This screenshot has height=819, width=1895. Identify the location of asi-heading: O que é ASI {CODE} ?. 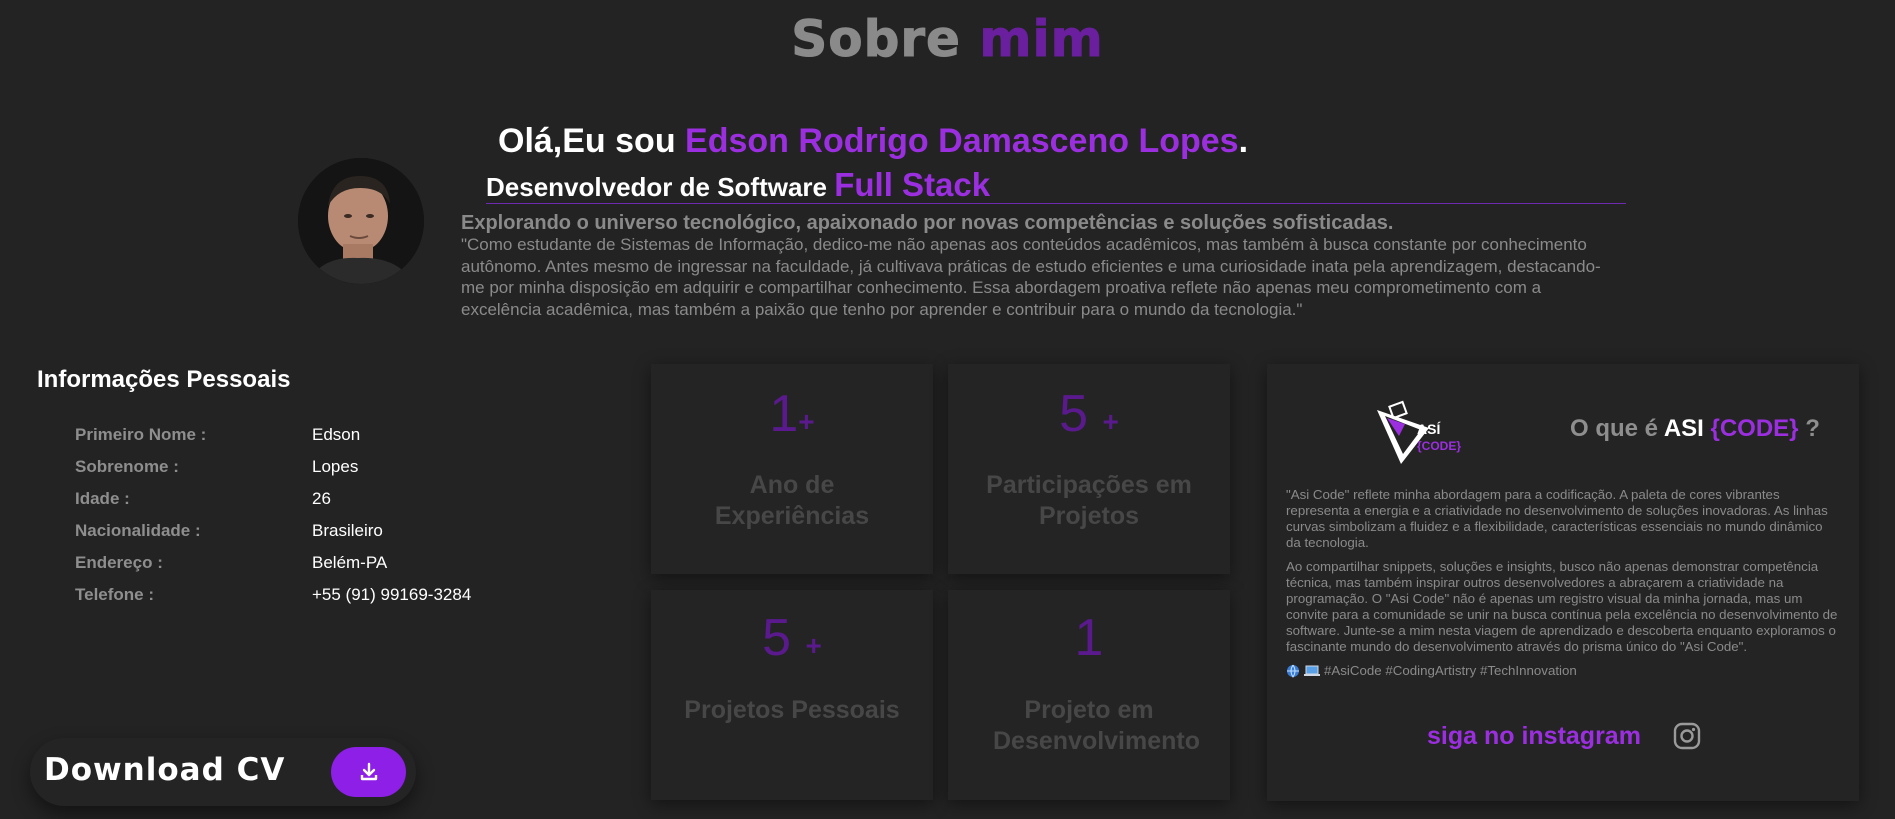
(1695, 429).